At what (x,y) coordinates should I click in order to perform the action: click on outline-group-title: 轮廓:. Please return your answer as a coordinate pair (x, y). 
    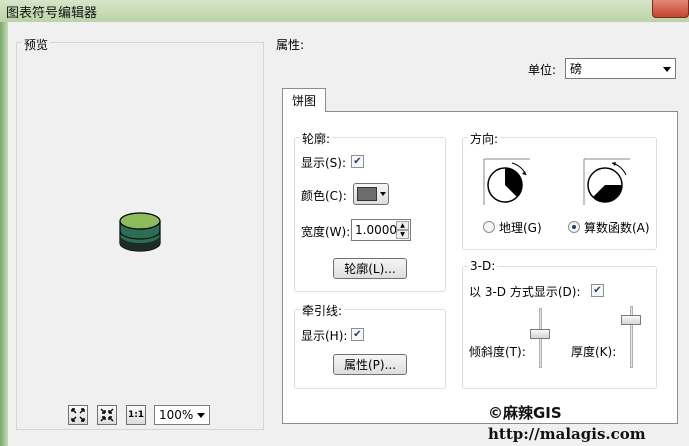
    Looking at the image, I should click on (316, 138).